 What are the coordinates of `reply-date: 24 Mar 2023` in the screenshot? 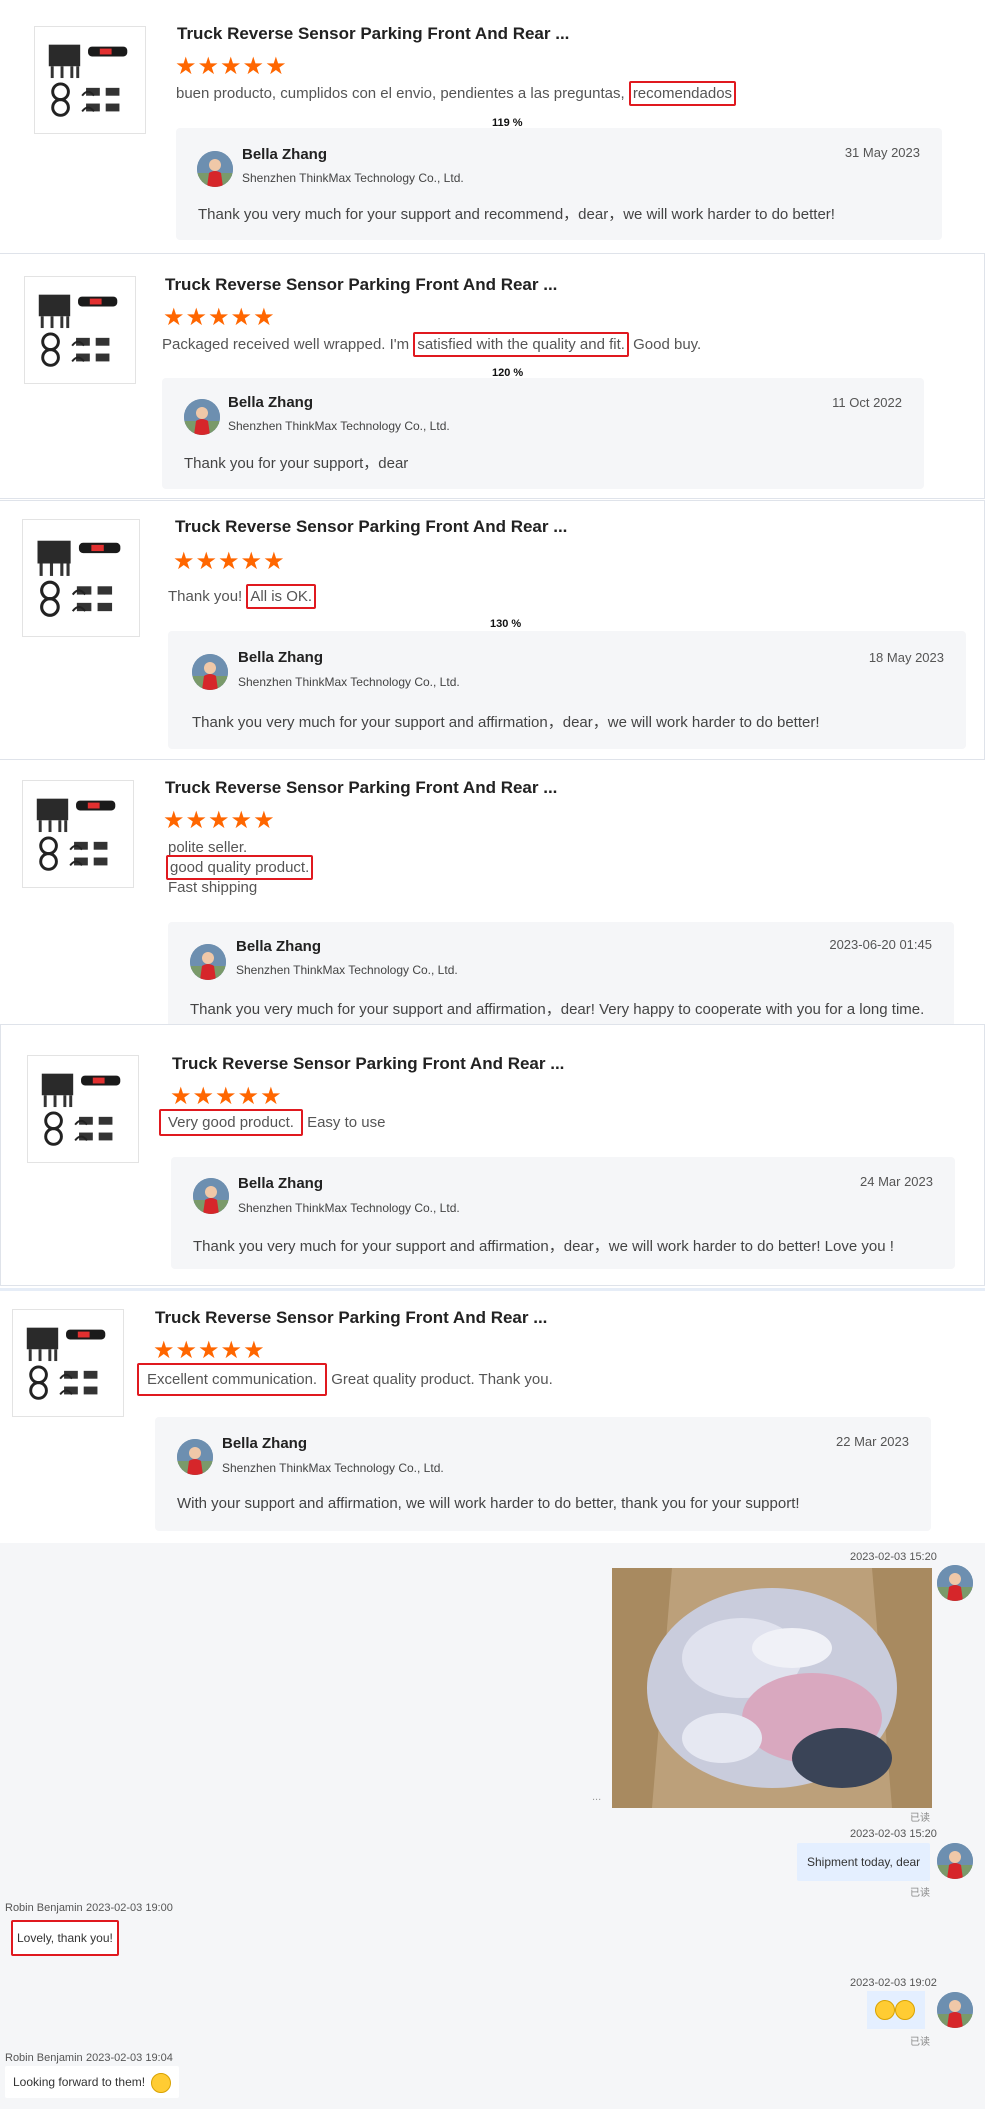 It's located at (896, 1181).